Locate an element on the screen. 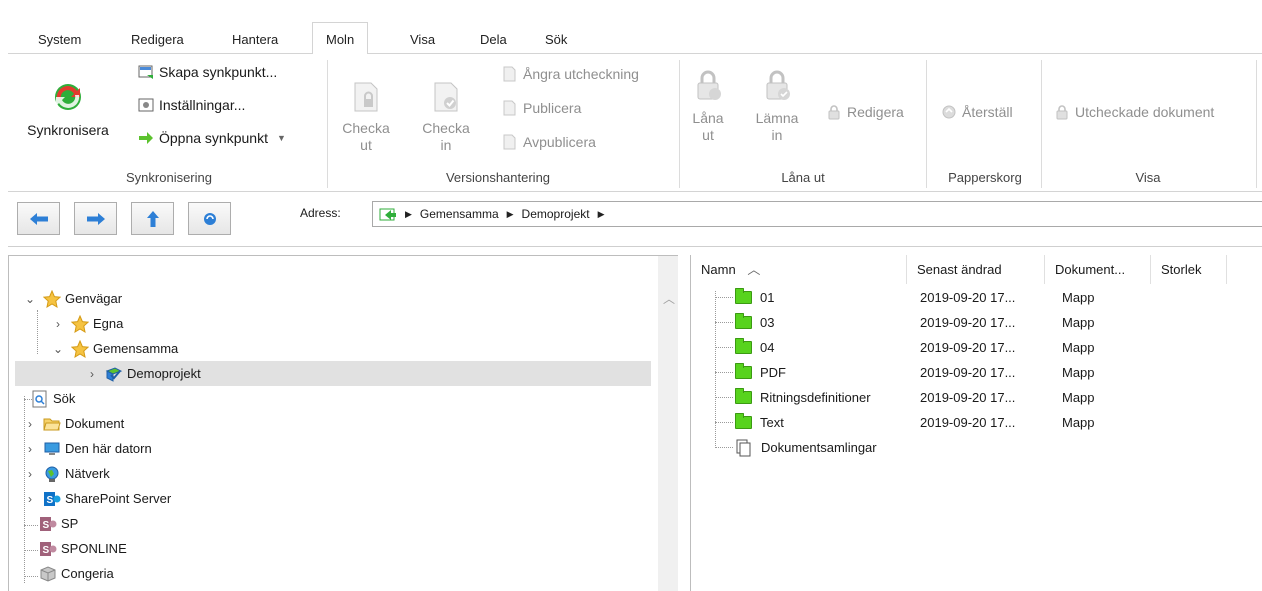 Image resolution: width=1262 pixels, height=591 pixels. list-item: 01 2019-09-20 17... Mapp is located at coordinates (976, 297).